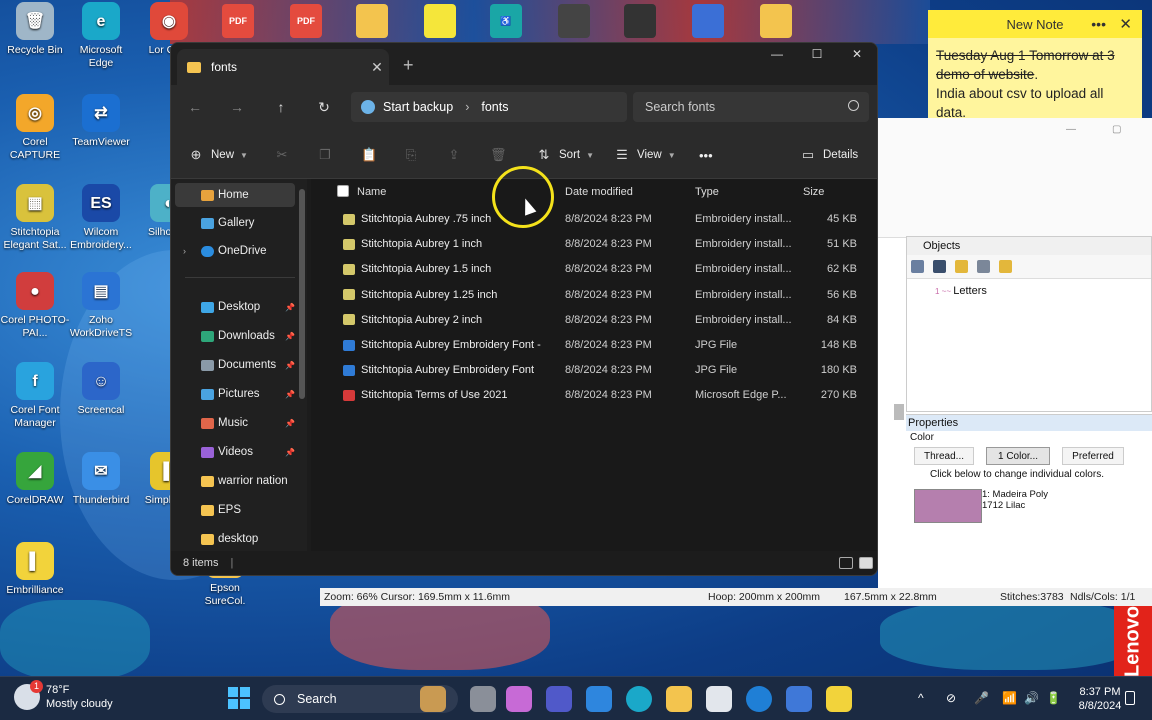 This screenshot has width=1152, height=720. I want to click on microphone-icon: 🎤, so click(981, 698).